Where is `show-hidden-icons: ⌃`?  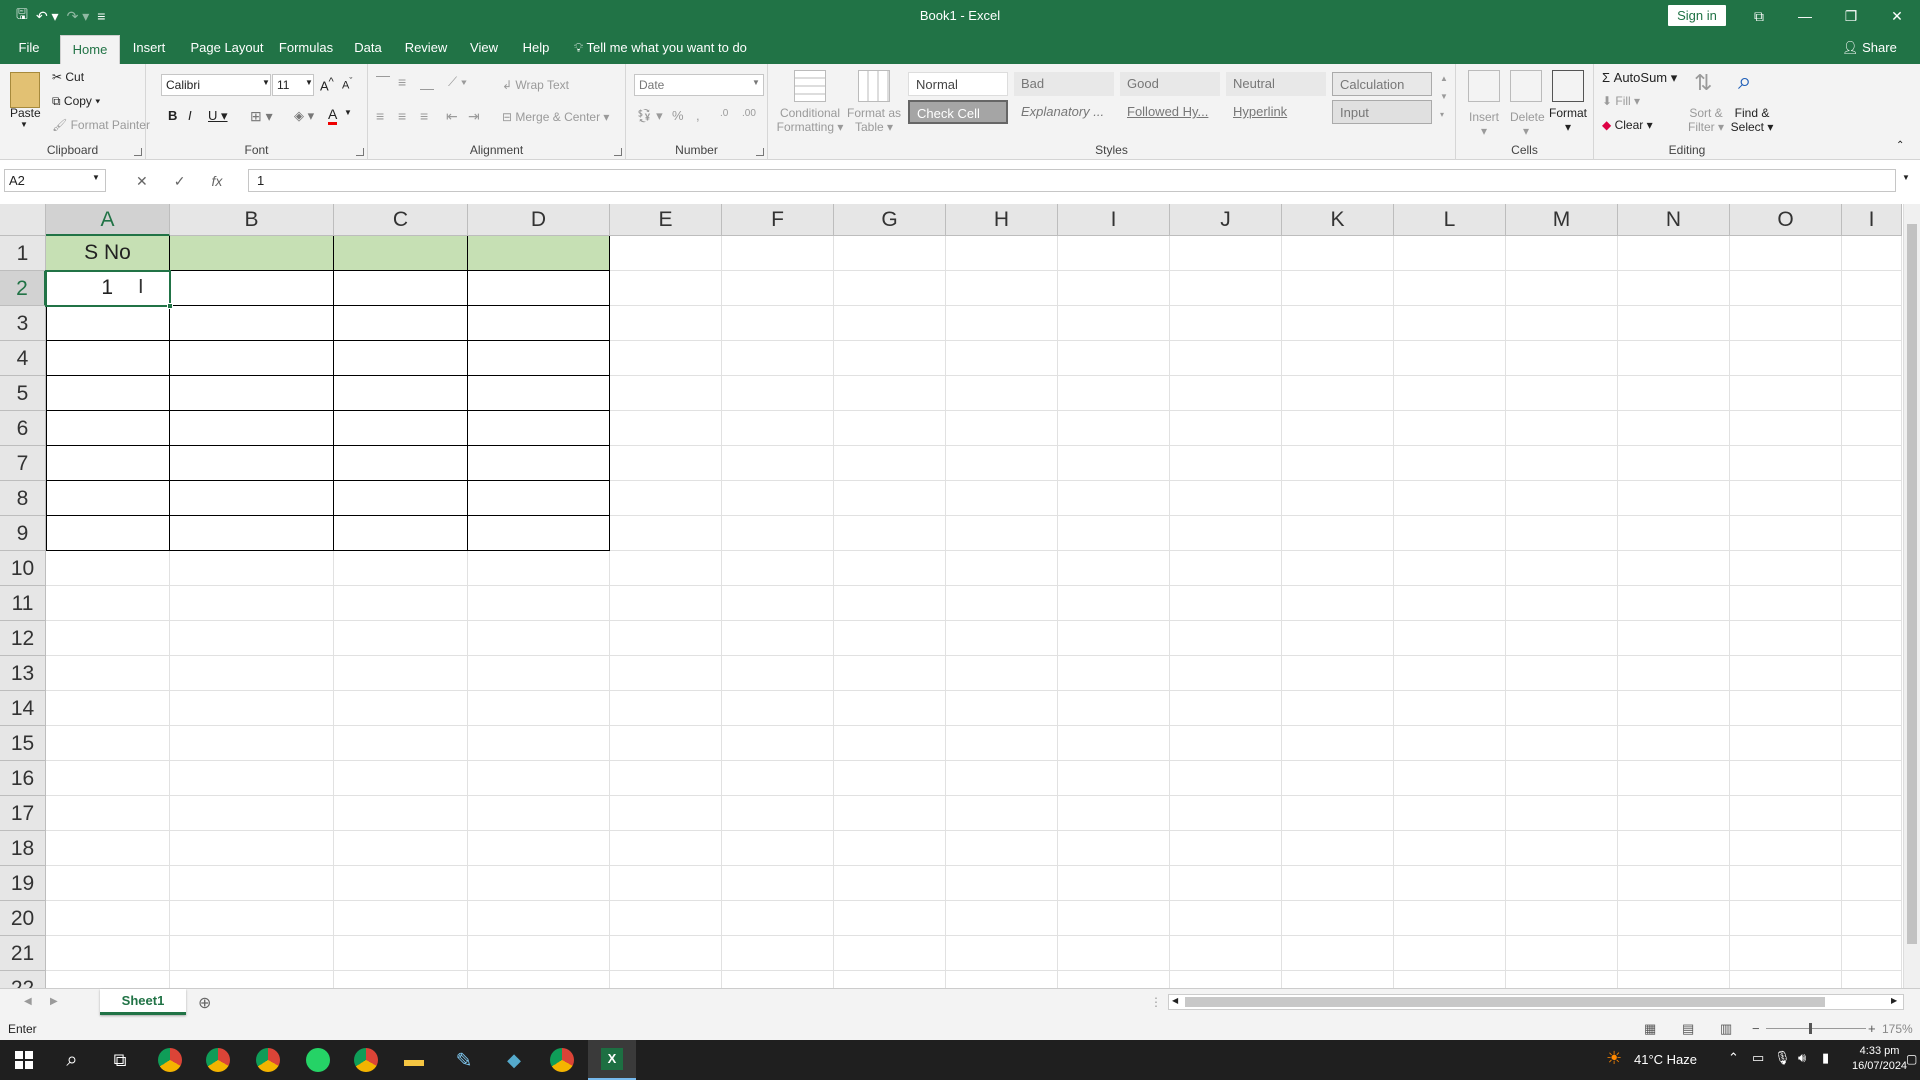 show-hidden-icons: ⌃ is located at coordinates (1733, 1058).